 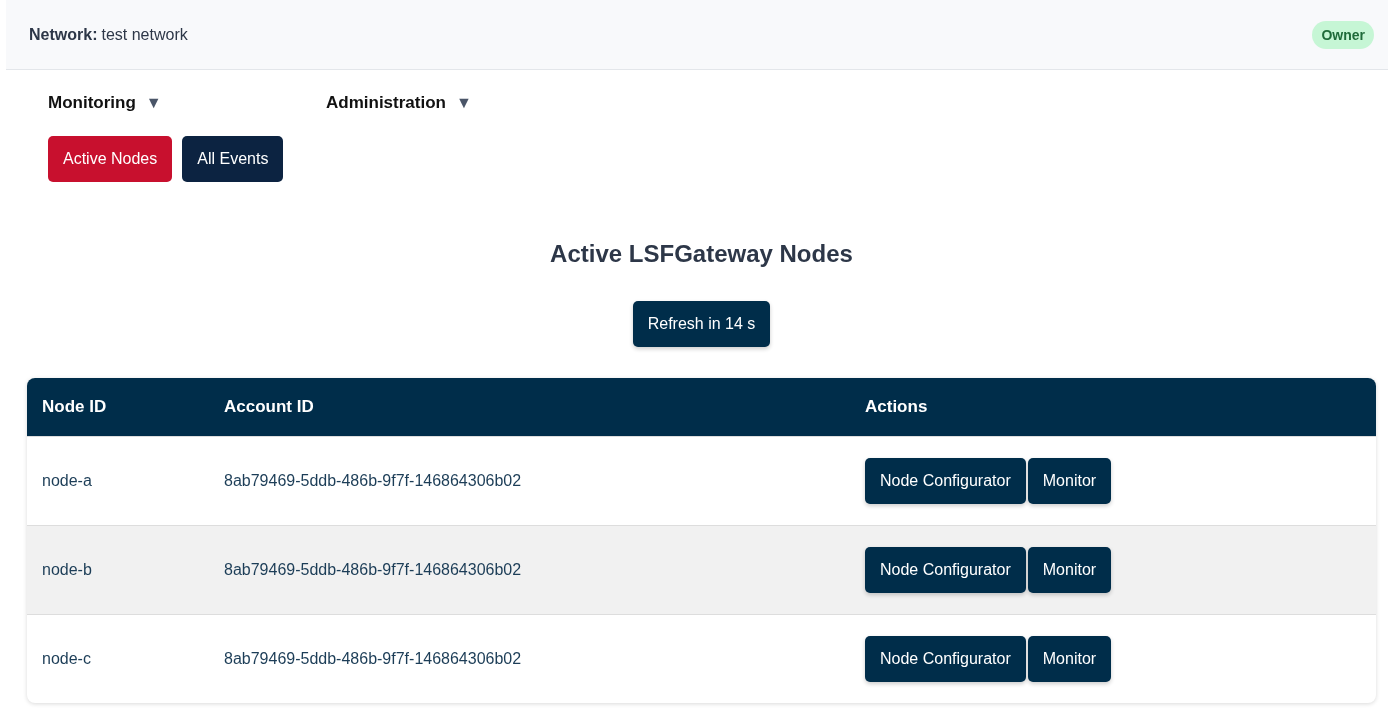 I want to click on column-header: Actions, so click(x=896, y=406).